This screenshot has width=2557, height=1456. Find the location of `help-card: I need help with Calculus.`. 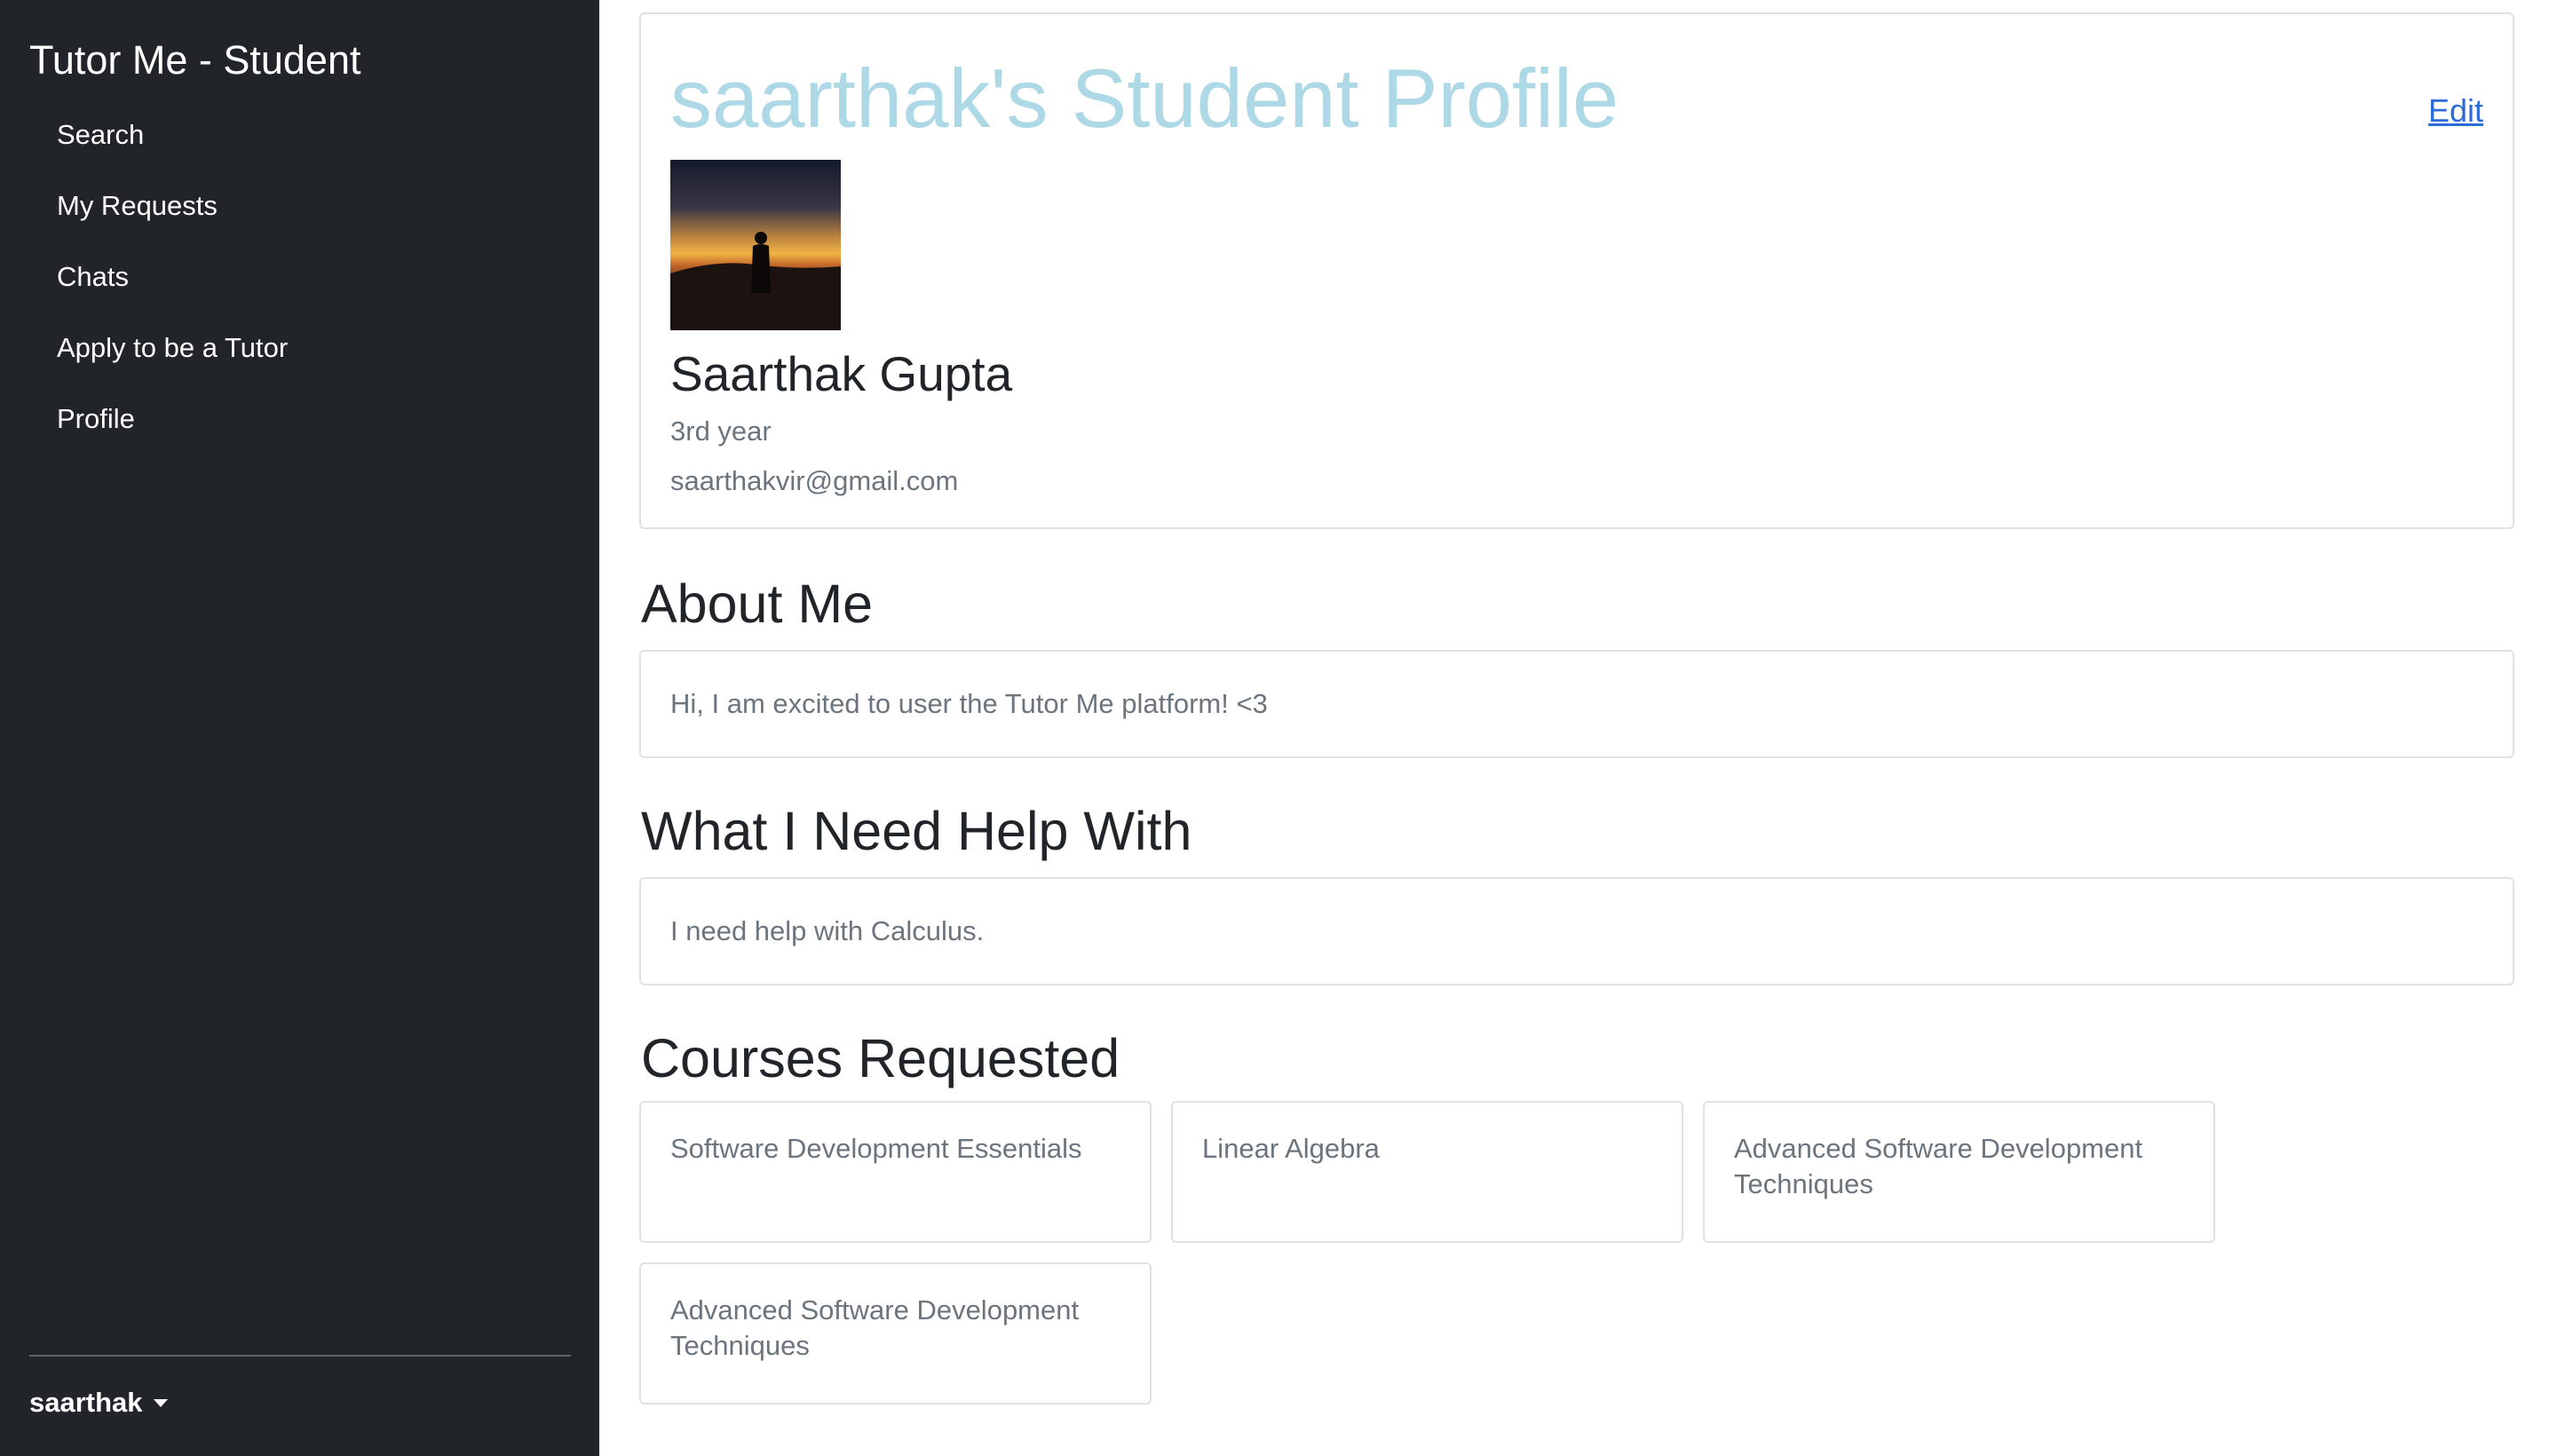

help-card: I need help with Calculus. is located at coordinates (1576, 931).